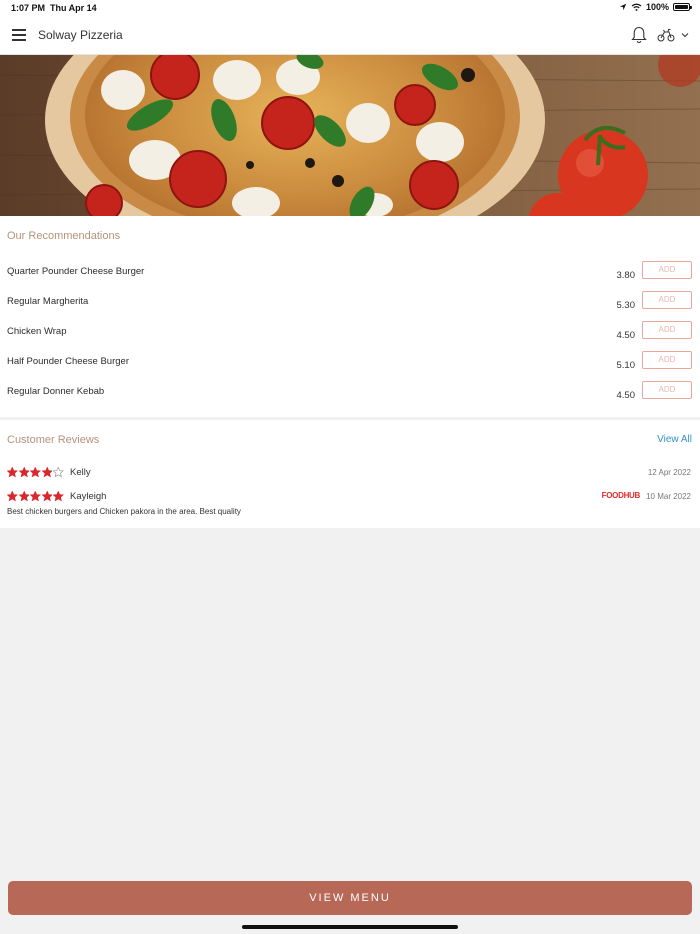 The image size is (700, 934). I want to click on chevron-down-icon, so click(685, 35).